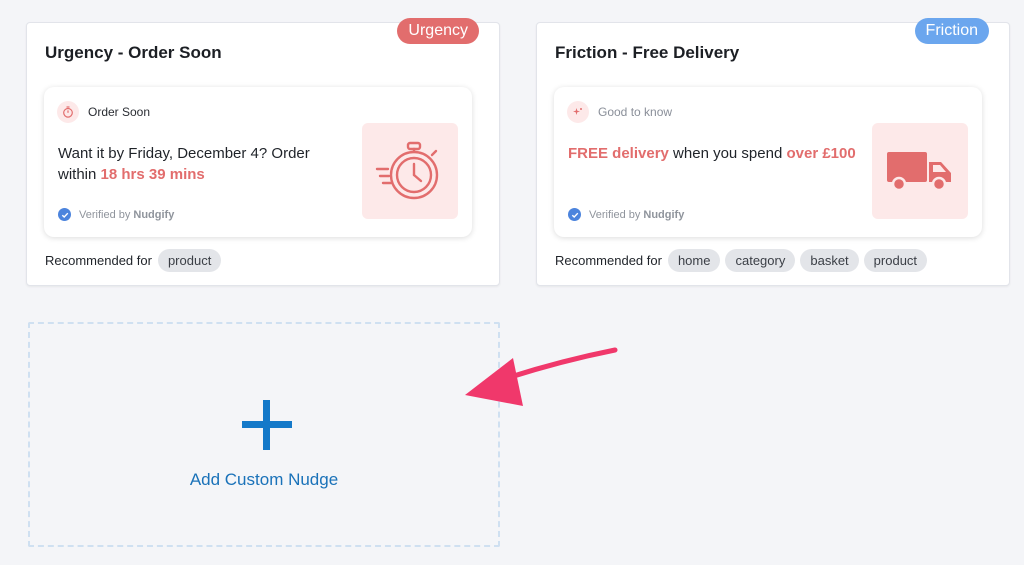 This screenshot has height=565, width=1024. I want to click on preview-header: Good to know, so click(619, 112).